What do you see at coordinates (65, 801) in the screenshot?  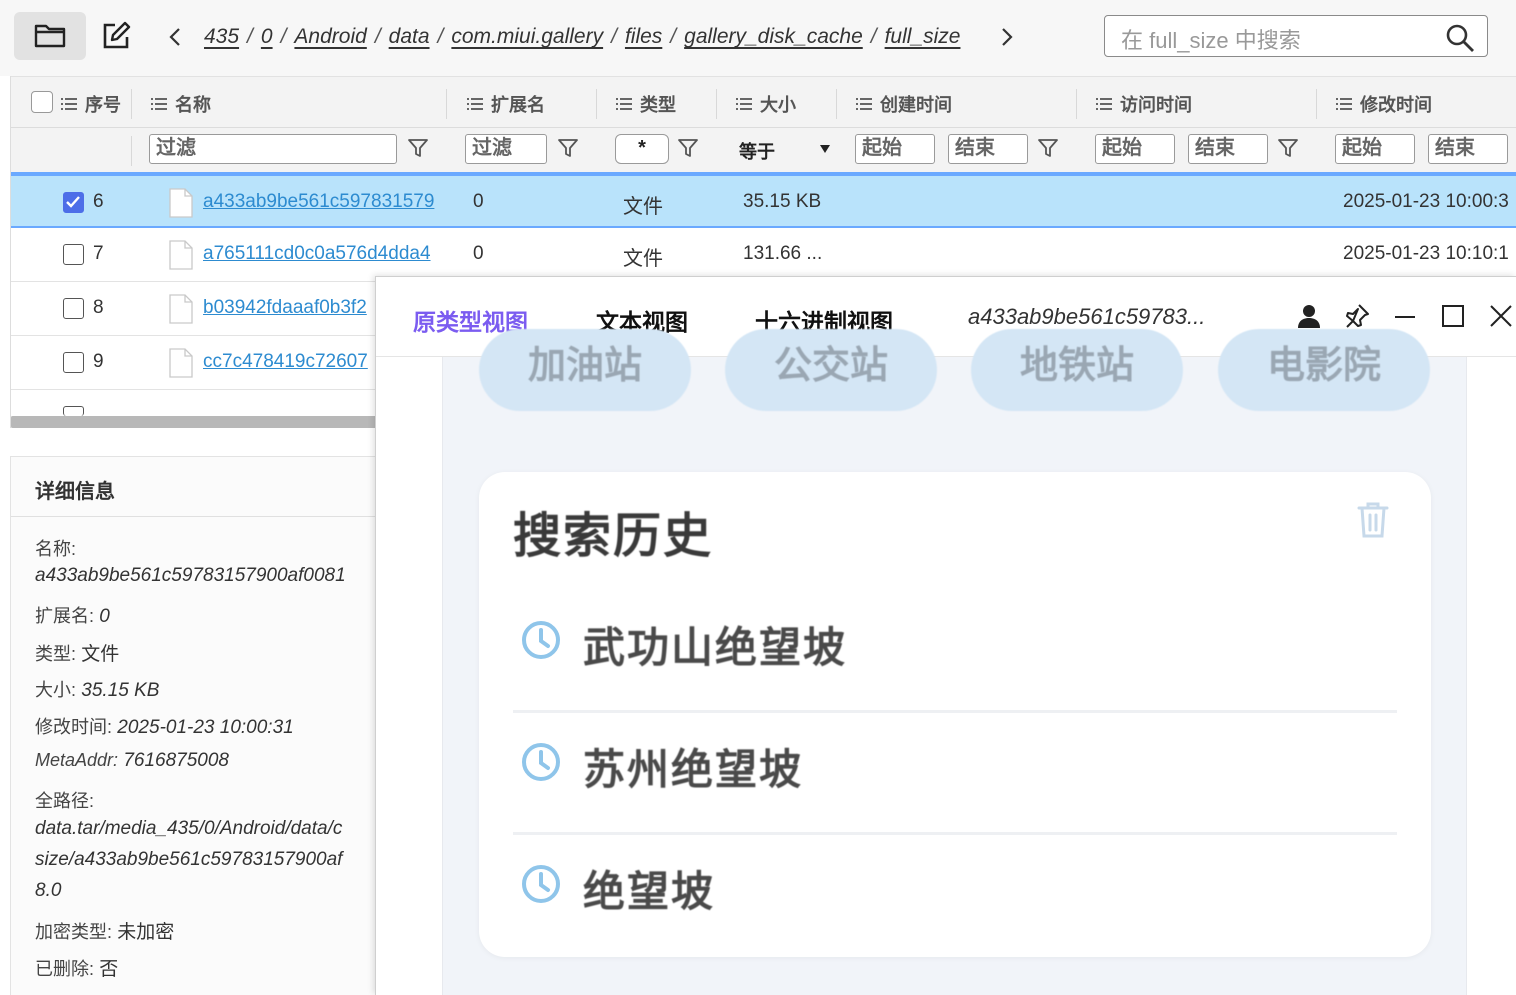 I see `detail-path-label: 全路径:` at bounding box center [65, 801].